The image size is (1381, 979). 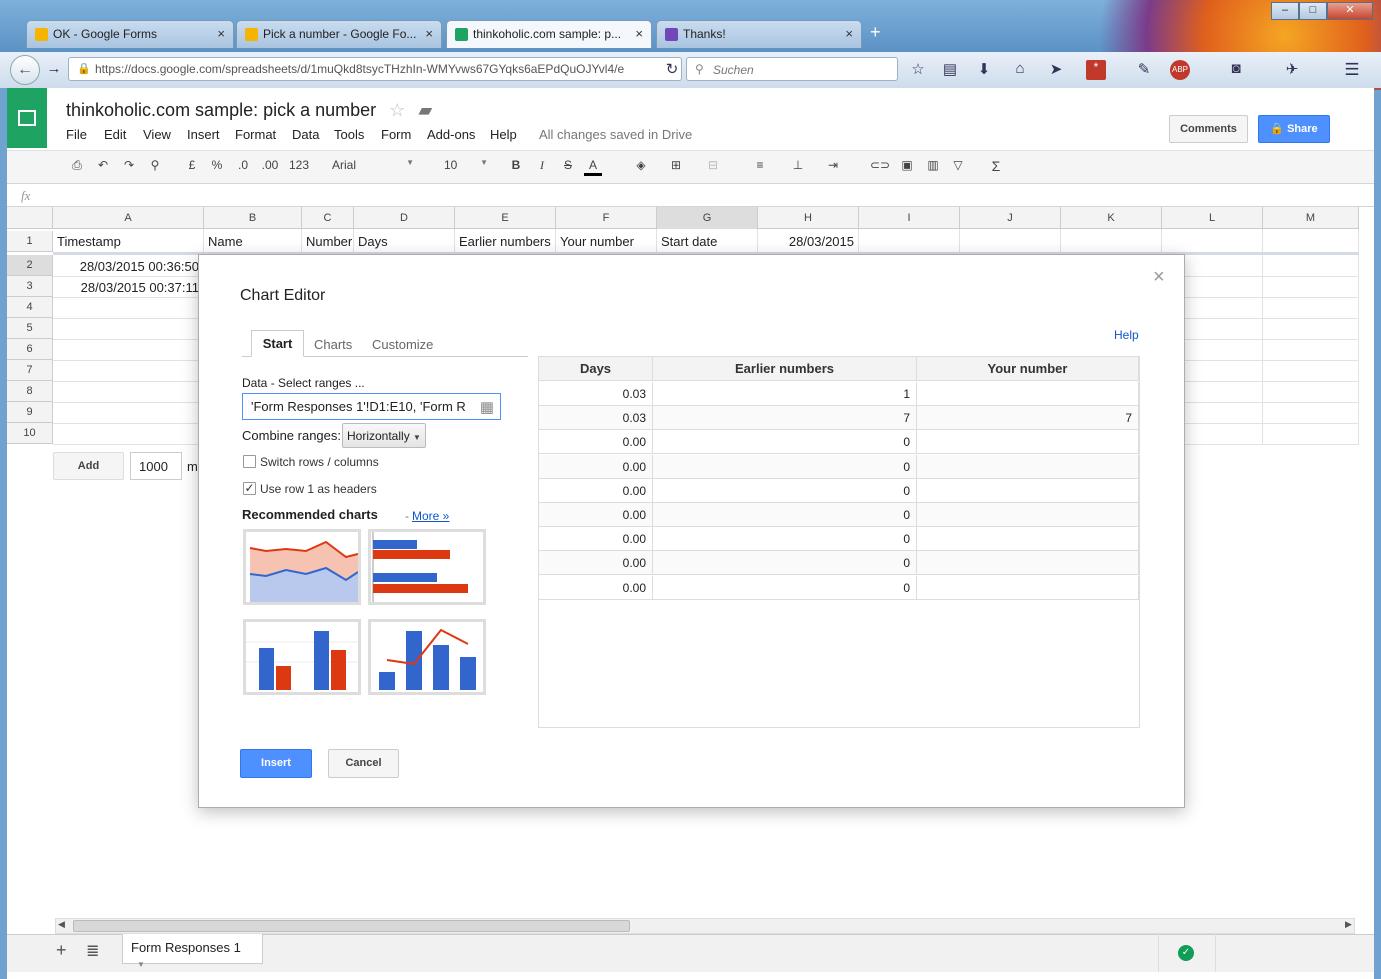 I want to click on browser-tab: OK - Google Forms ×, so click(x=130, y=34).